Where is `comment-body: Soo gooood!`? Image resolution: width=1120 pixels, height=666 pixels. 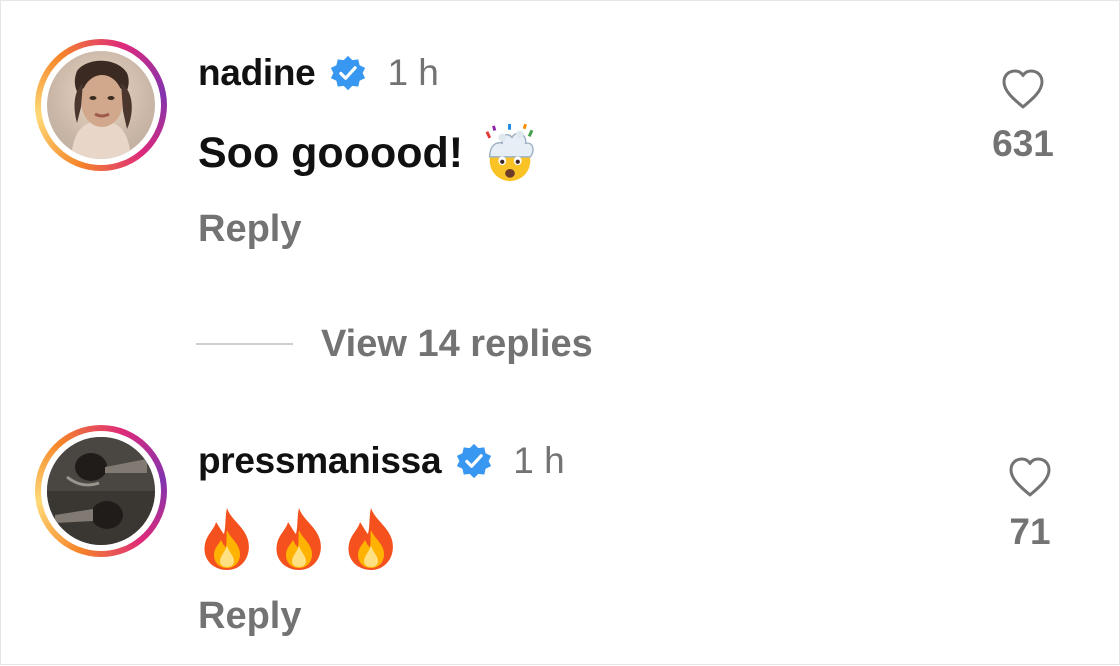 comment-body: Soo gooood! is located at coordinates (331, 152).